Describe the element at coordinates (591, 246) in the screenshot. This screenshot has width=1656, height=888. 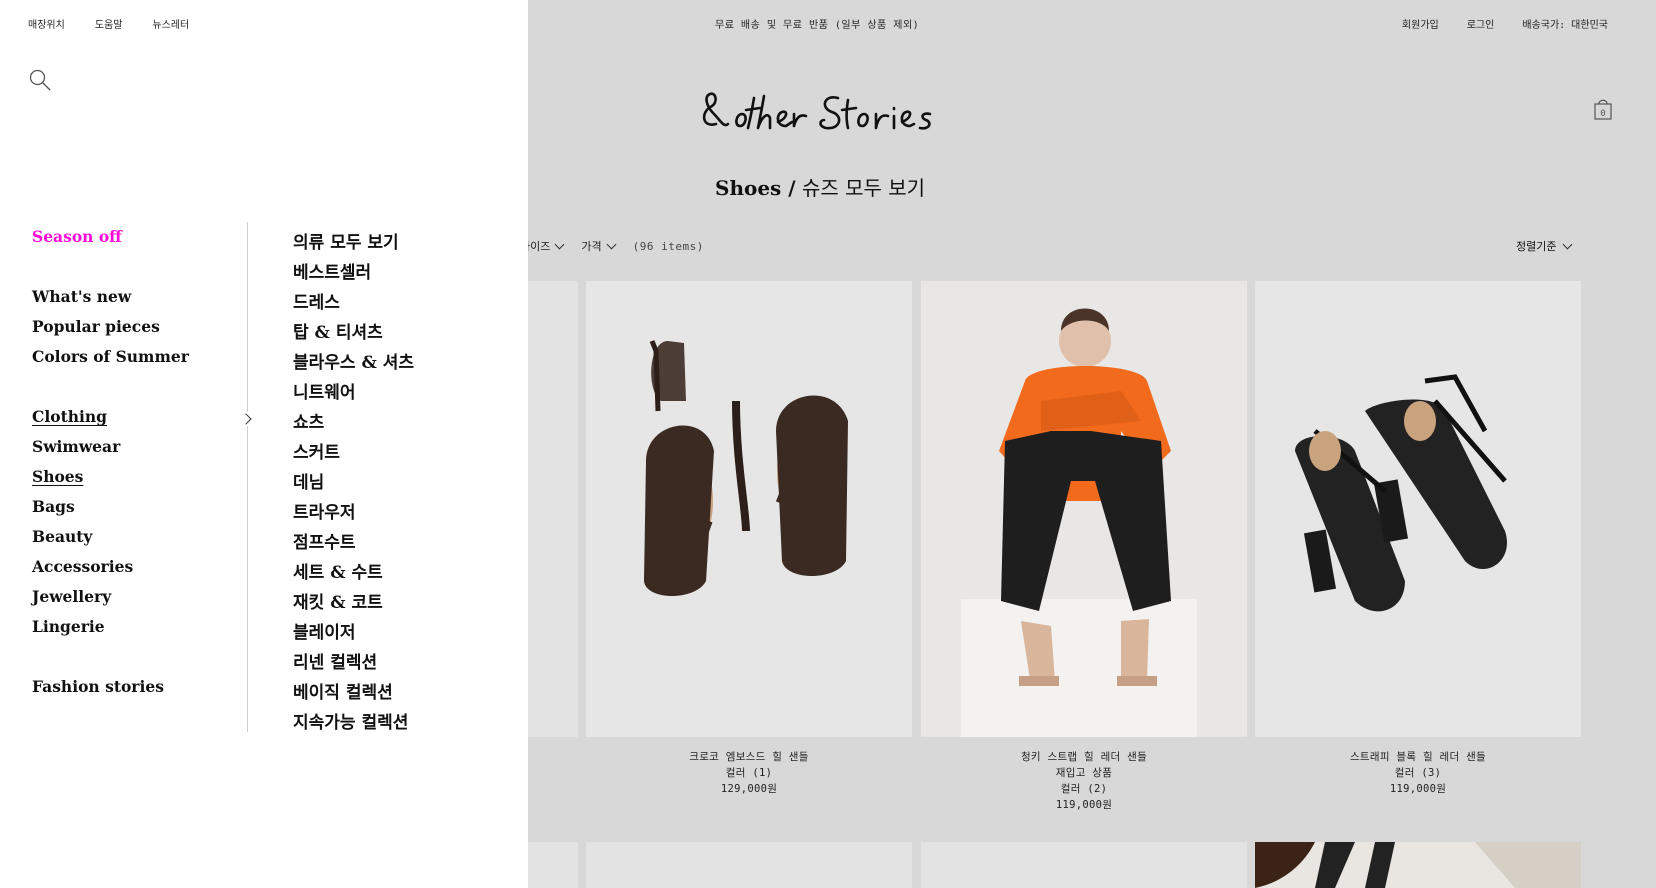
I see `price-filter-label: 가격` at that location.